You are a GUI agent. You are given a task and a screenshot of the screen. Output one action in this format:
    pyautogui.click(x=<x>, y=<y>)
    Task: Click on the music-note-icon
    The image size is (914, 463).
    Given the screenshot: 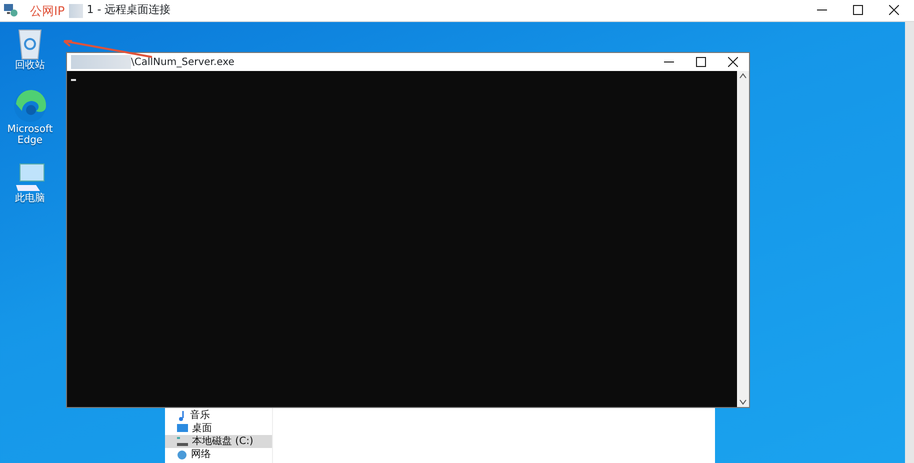 What is the action you would take?
    pyautogui.click(x=181, y=415)
    